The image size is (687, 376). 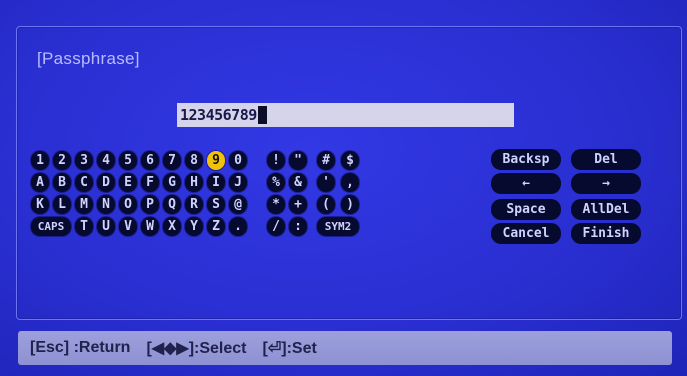 What do you see at coordinates (345, 115) in the screenshot?
I see `passphrase-input: 123456789` at bounding box center [345, 115].